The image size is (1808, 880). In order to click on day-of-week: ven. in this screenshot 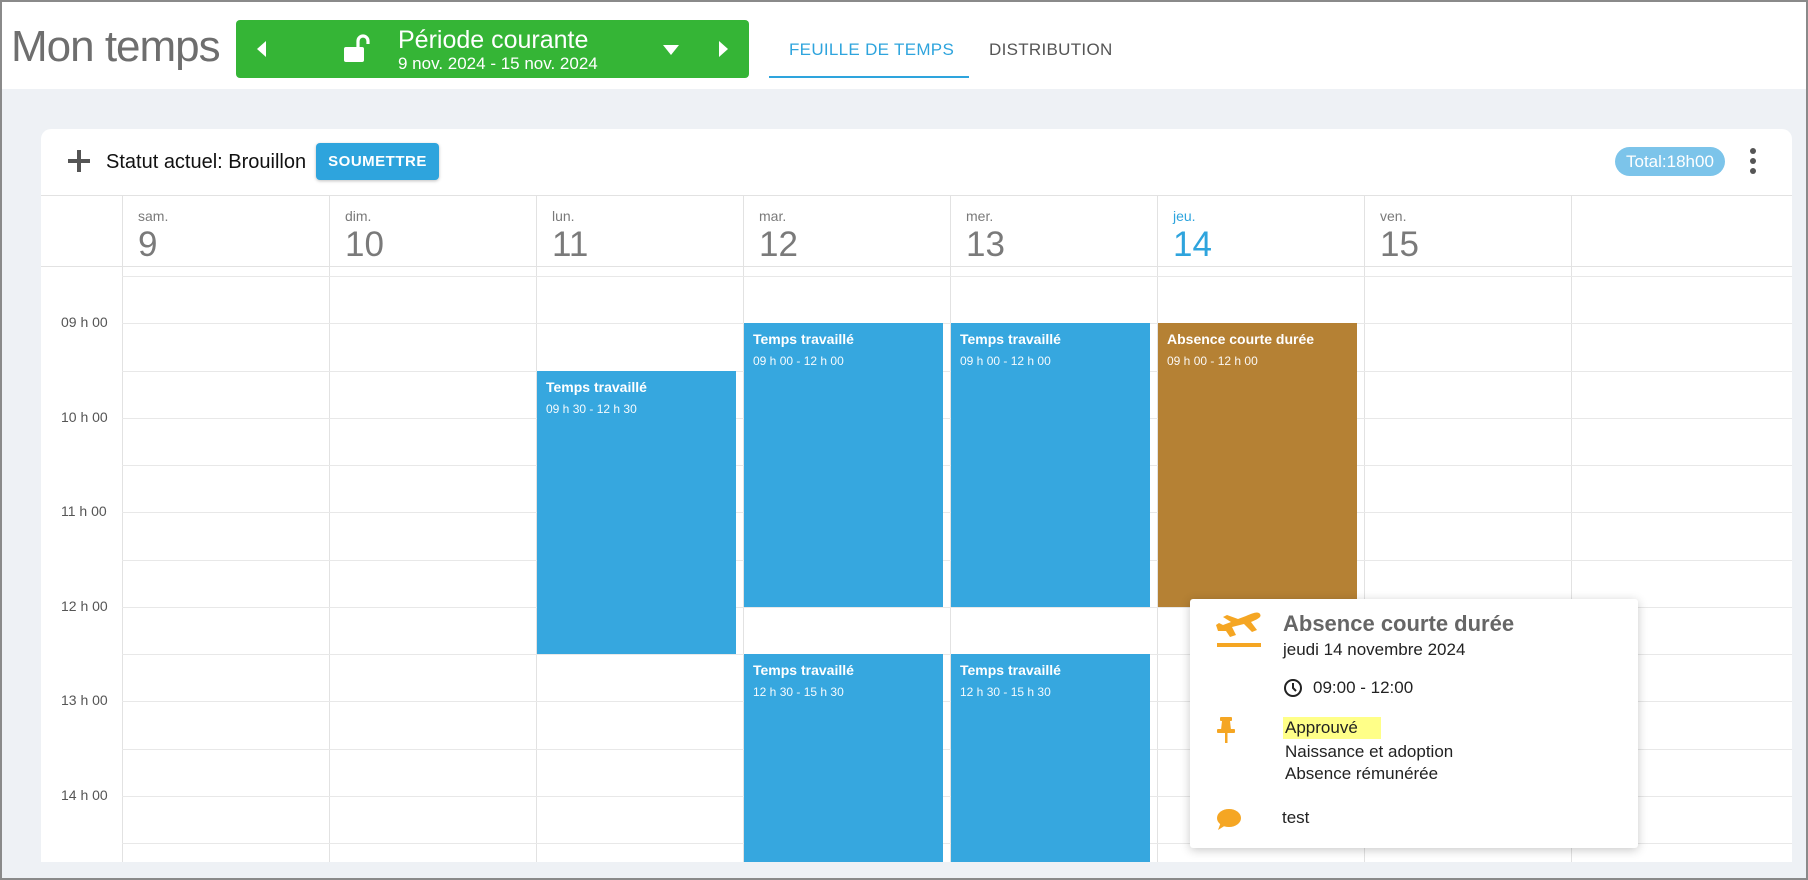, I will do `click(1393, 216)`.